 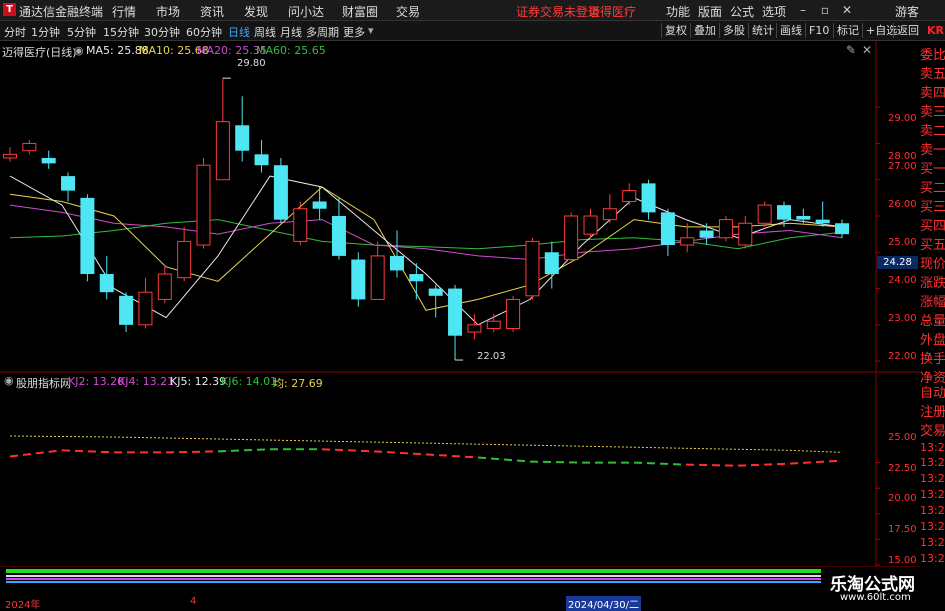 I want to click on period-30min: 30分钟, so click(x=162, y=32).